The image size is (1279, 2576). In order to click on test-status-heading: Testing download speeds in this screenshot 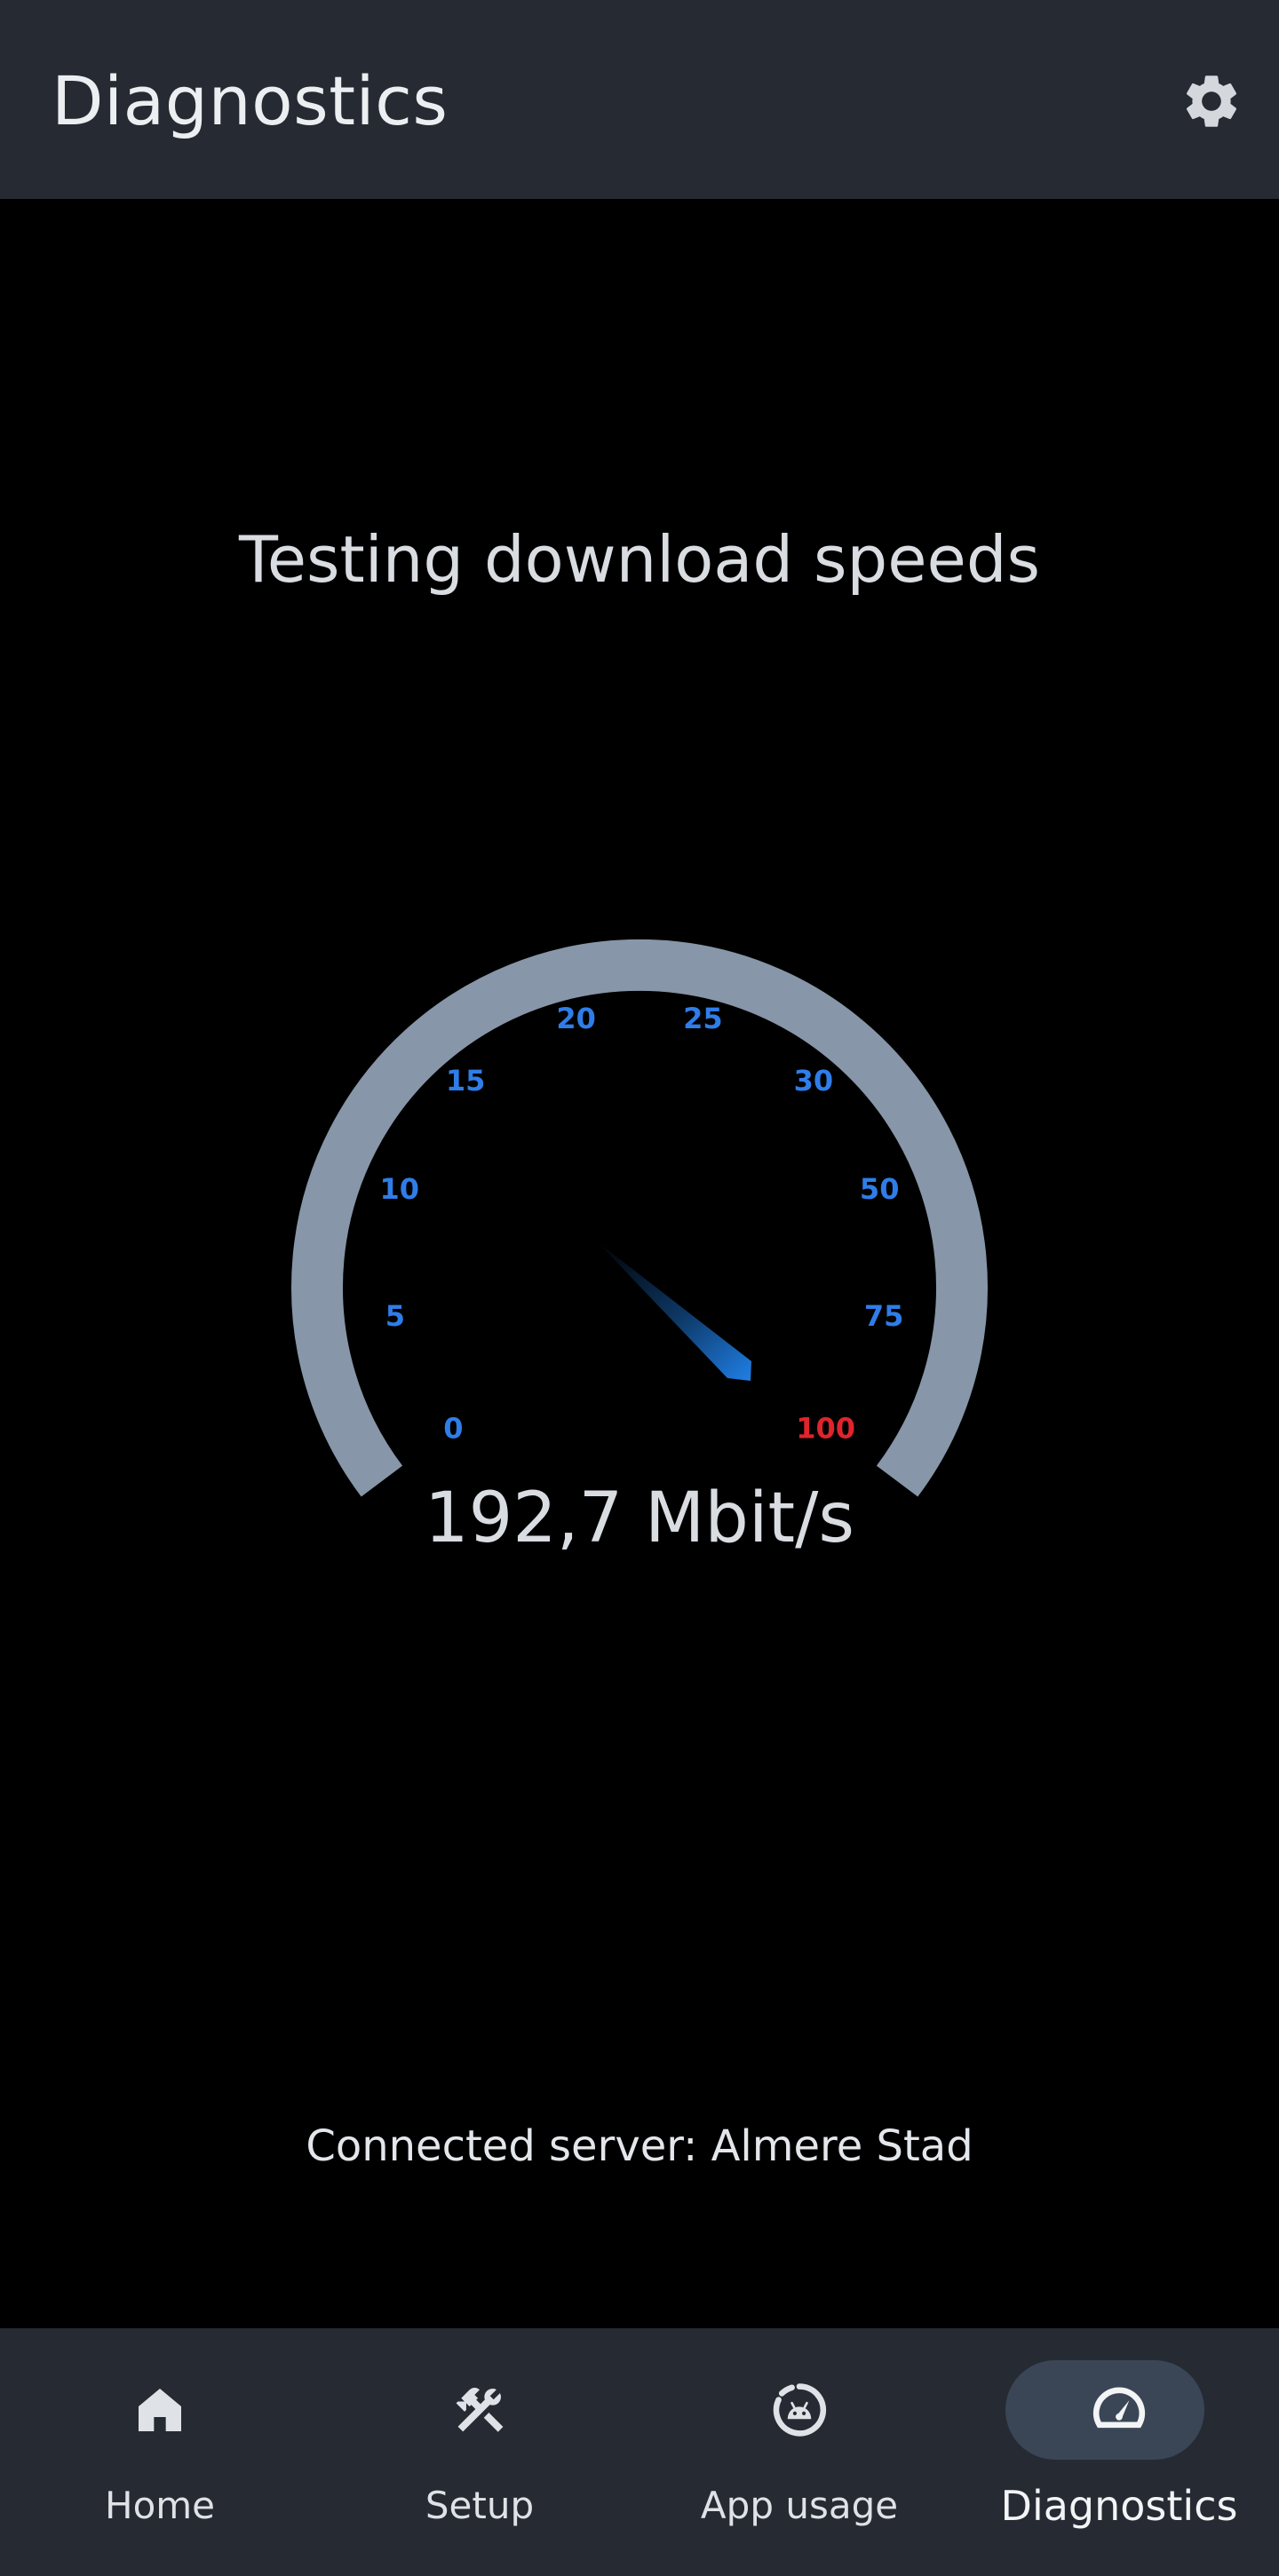, I will do `click(639, 560)`.